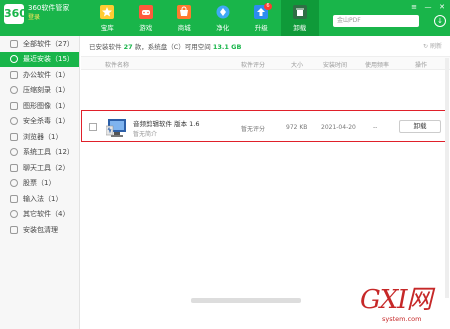 The image size is (450, 329). I want to click on sidebar-item-label: 浏览器（1）, so click(43, 136).